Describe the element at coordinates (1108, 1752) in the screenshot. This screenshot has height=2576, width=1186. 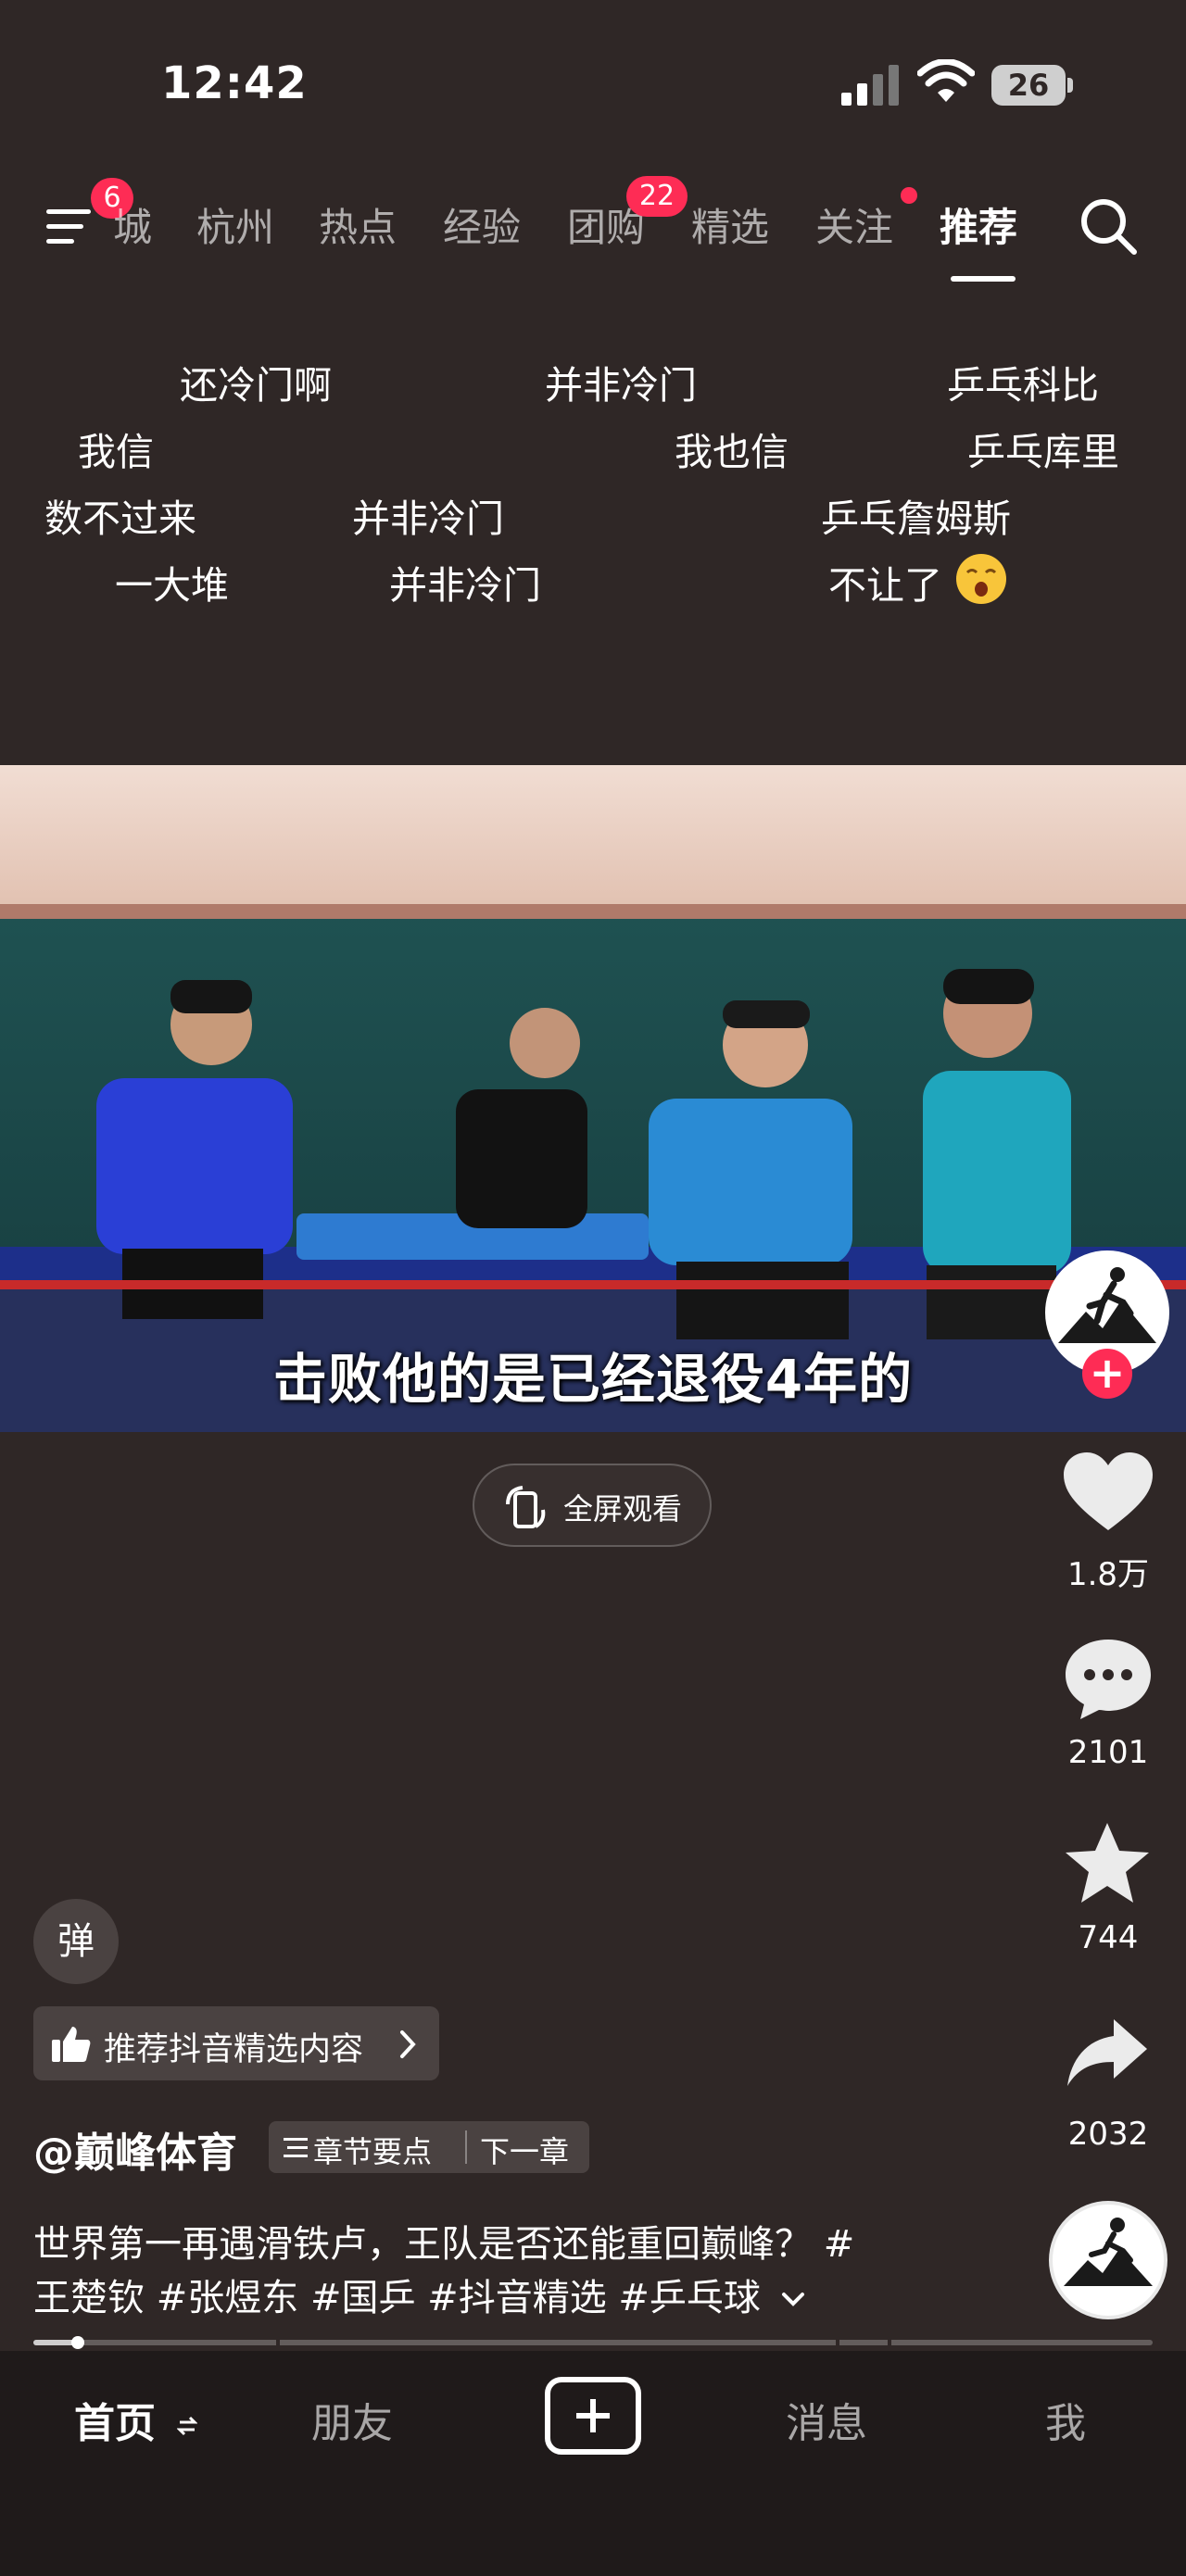
I see `comment-count: 2101` at that location.